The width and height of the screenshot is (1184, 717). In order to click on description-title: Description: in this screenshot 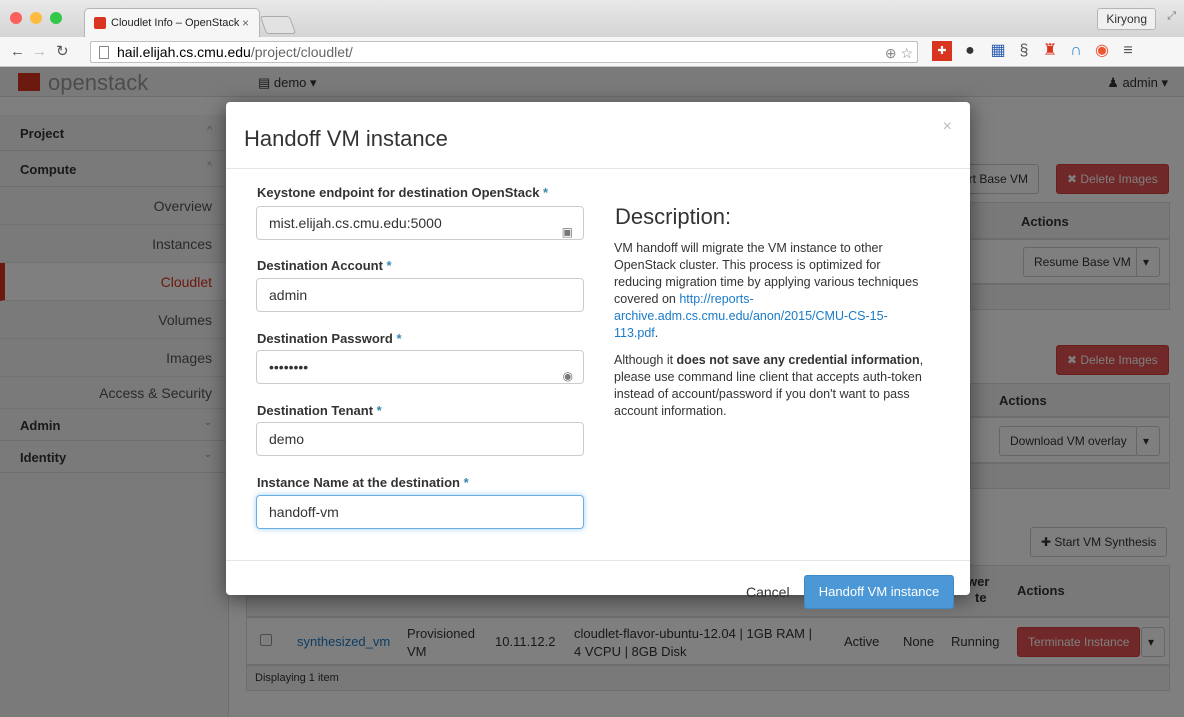, I will do `click(673, 216)`.